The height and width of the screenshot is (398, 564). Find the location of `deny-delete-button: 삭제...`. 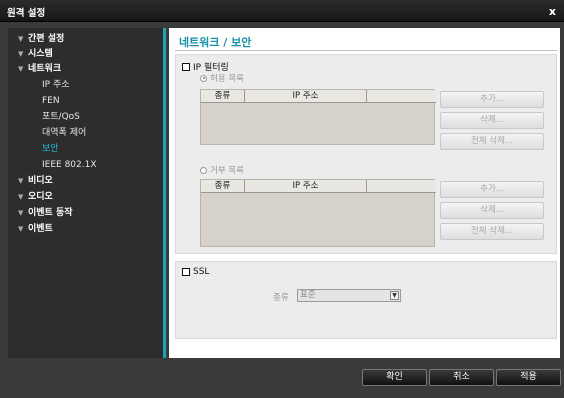

deny-delete-button: 삭제... is located at coordinates (492, 210).